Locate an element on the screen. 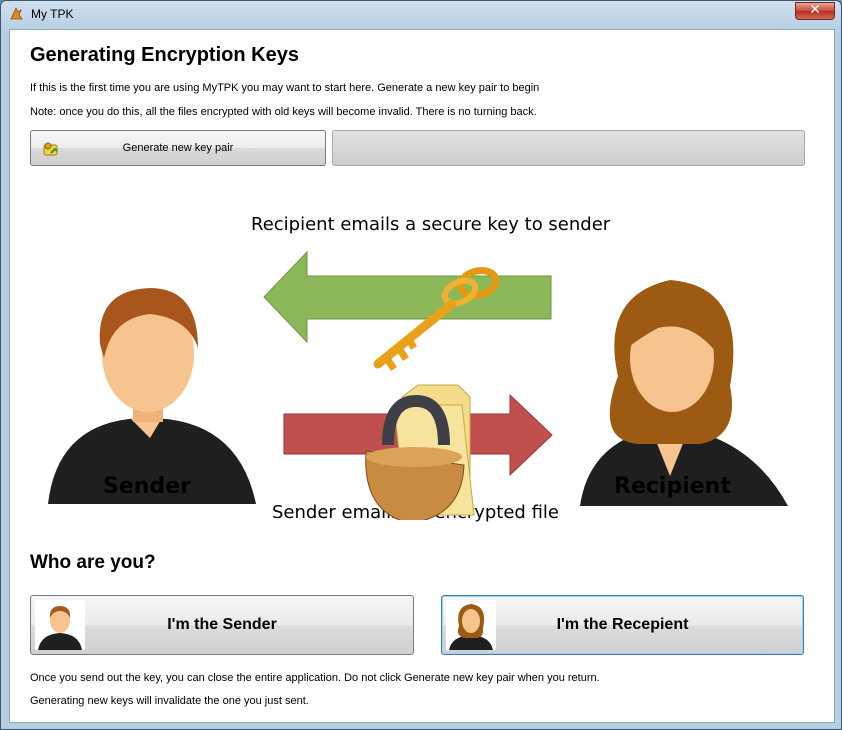 The width and height of the screenshot is (842, 730). recipient-button-label: I'm the Recepient is located at coordinates (622, 624).